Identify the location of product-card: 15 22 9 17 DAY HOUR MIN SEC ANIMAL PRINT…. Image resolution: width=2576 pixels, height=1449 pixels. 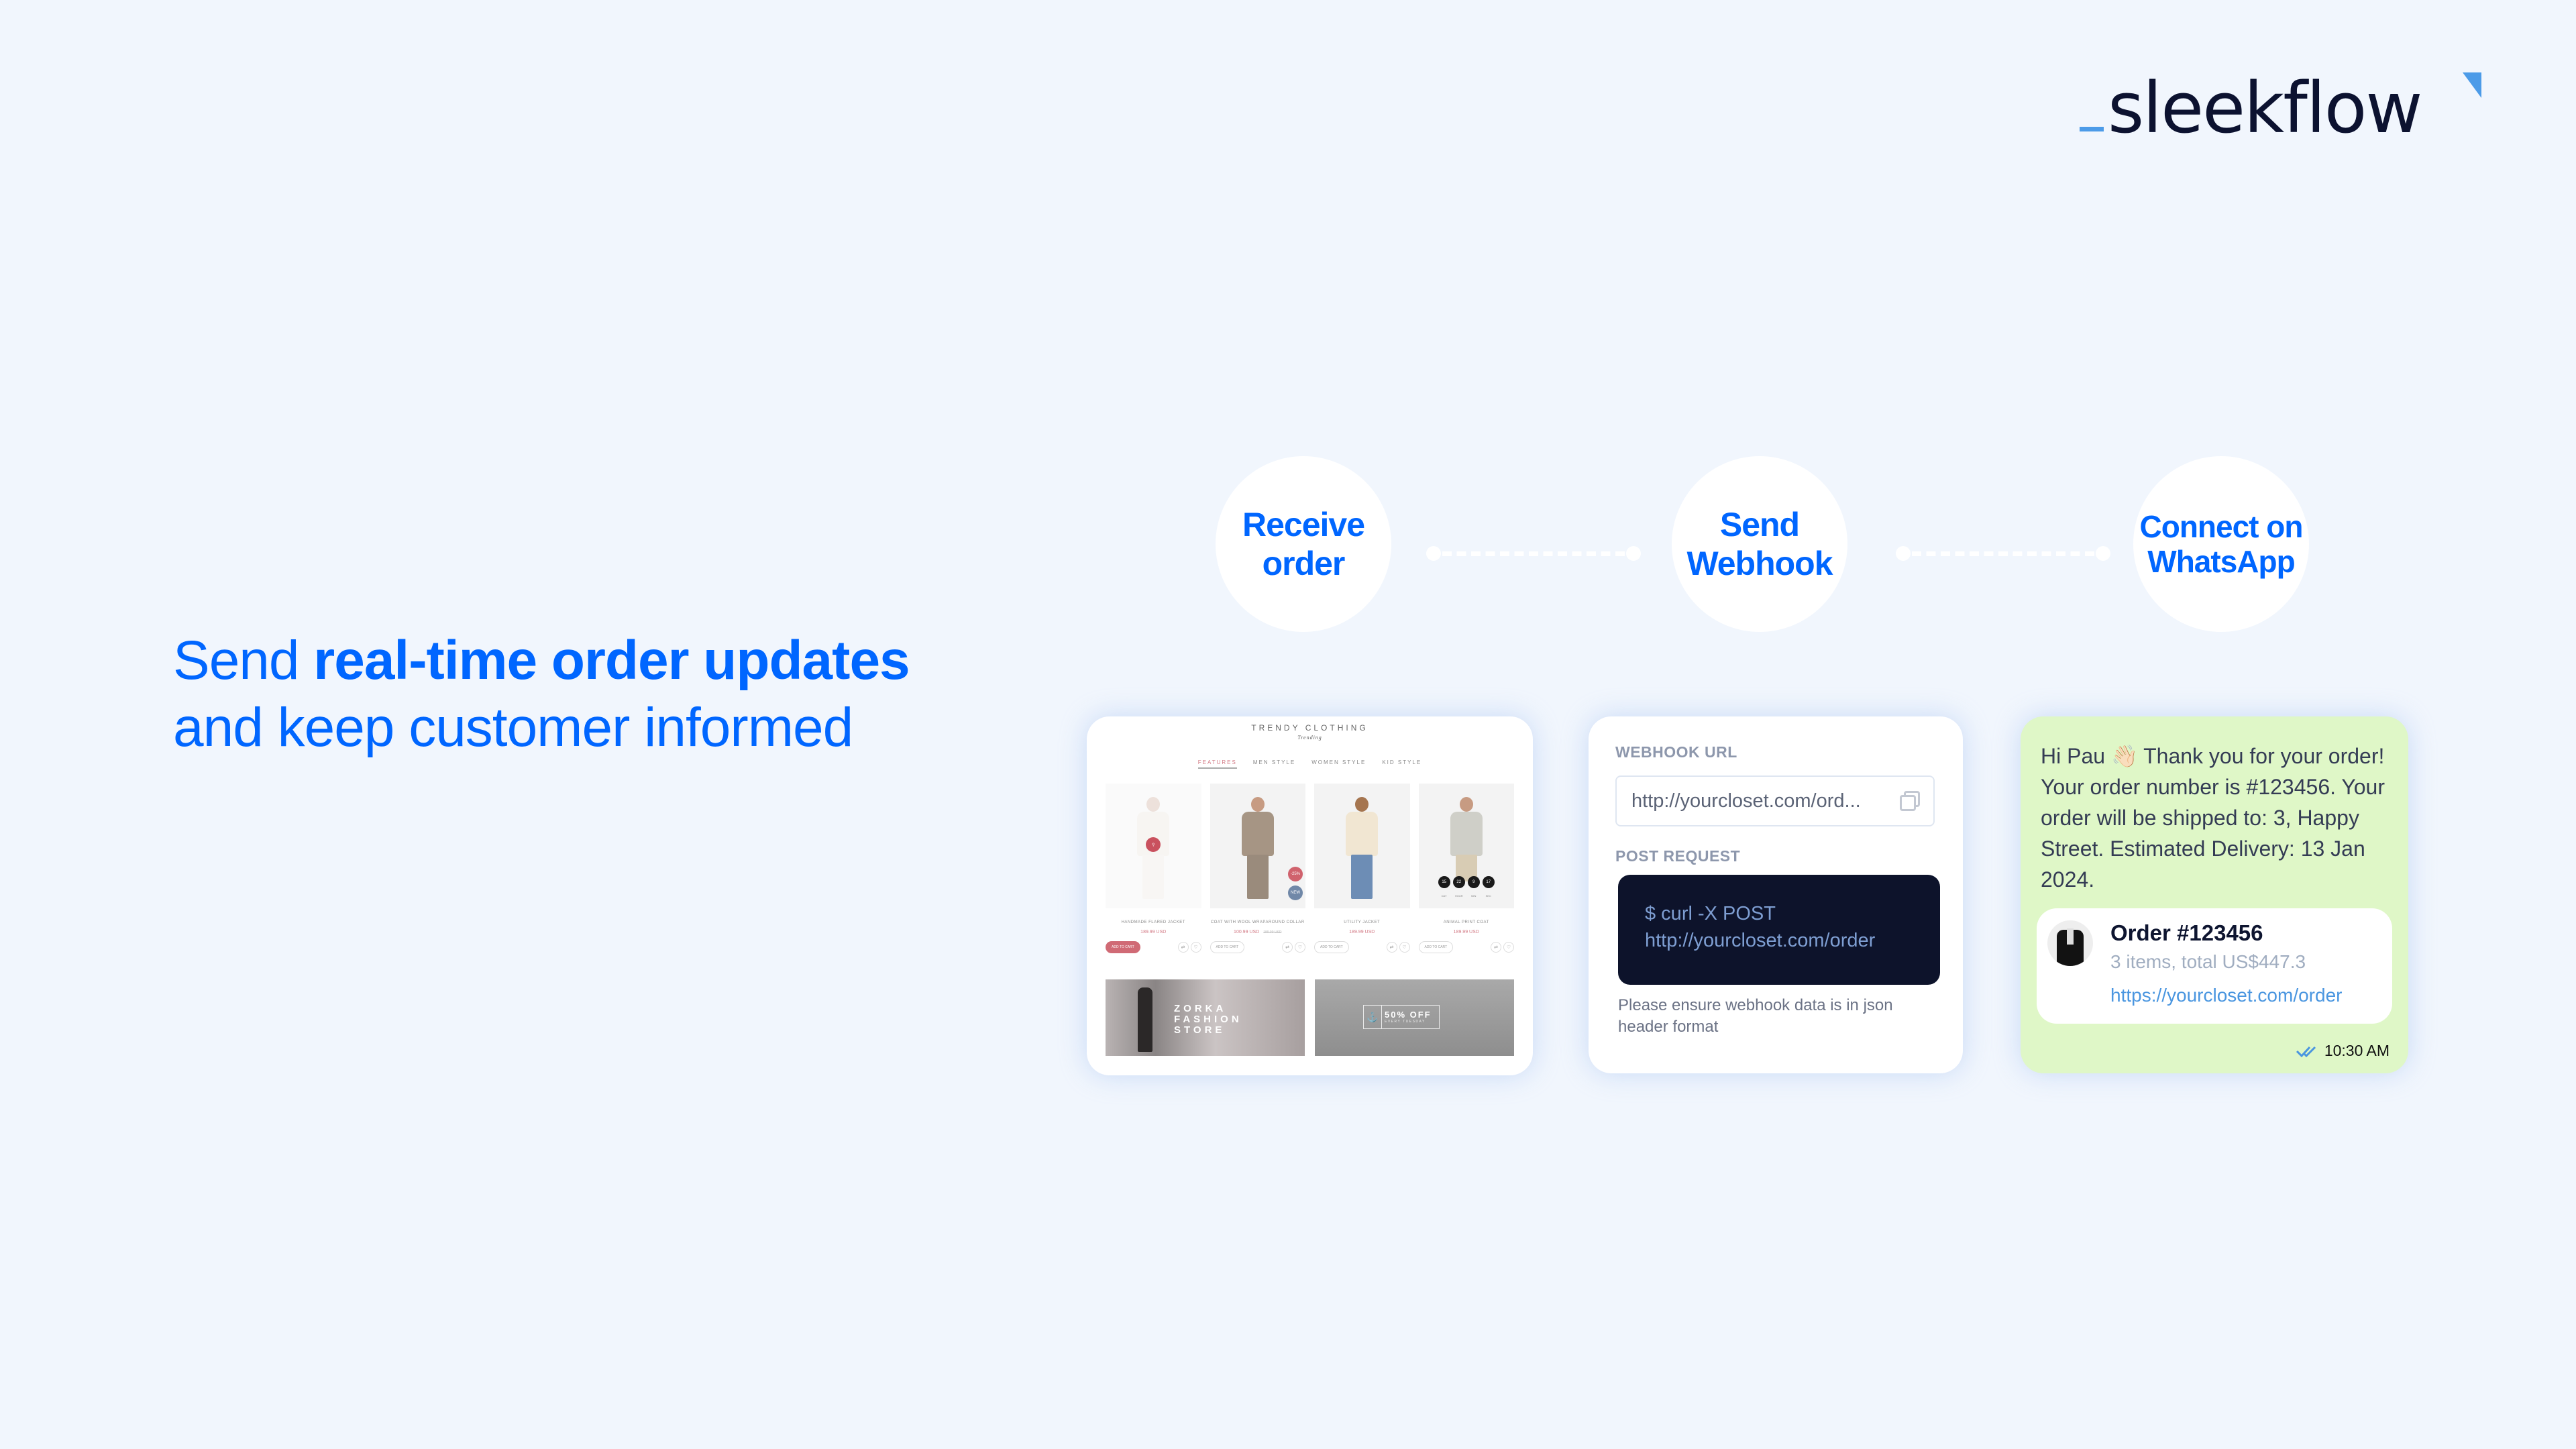
(1466, 868).